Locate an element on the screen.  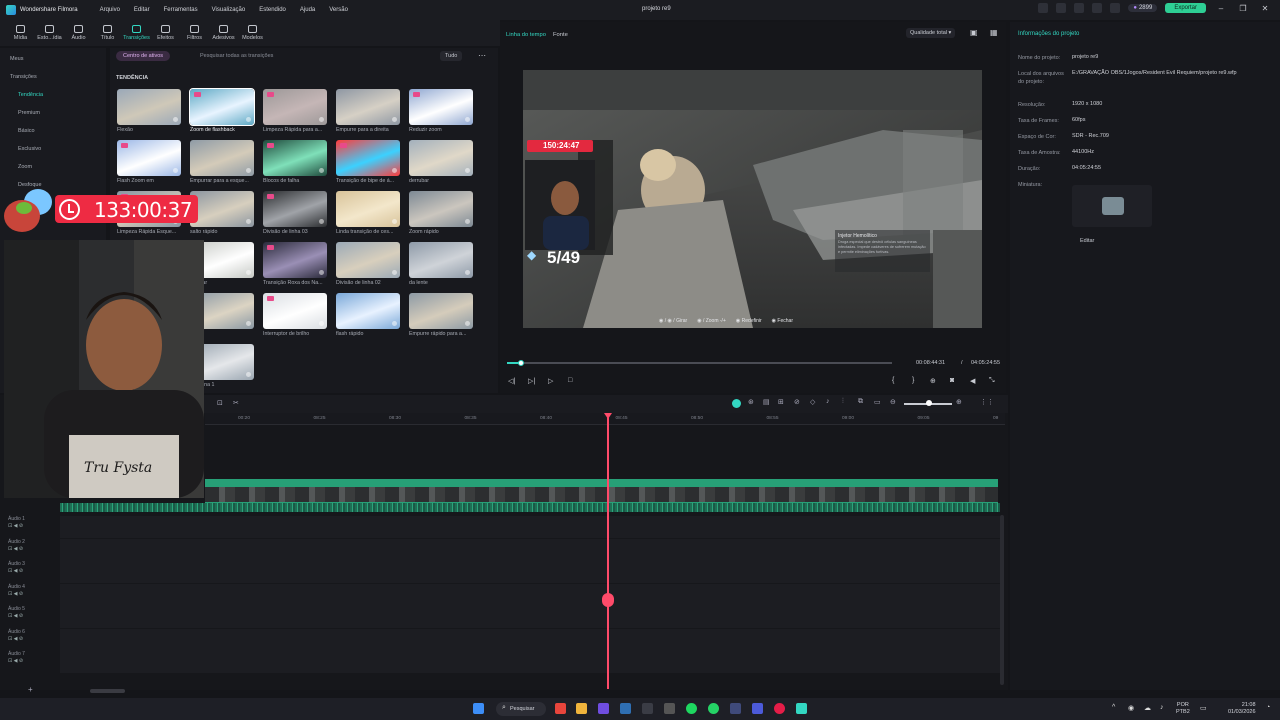
pip-icon: ▭ is located at coordinates (877, 402).